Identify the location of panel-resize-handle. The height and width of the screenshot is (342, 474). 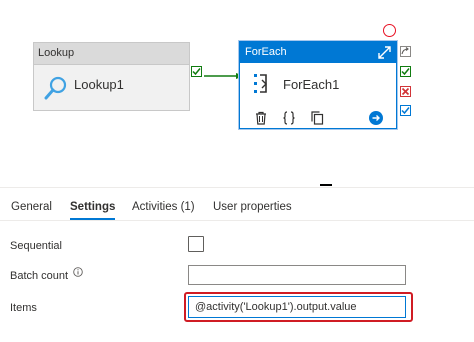
(326, 185).